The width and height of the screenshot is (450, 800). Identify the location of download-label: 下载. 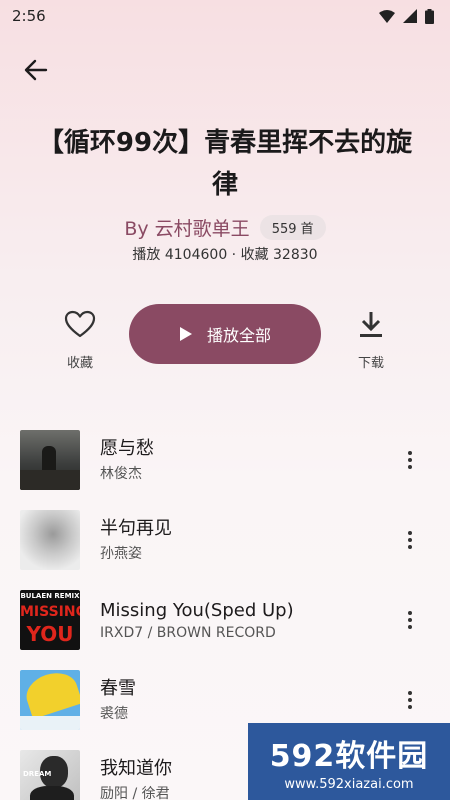
(370, 363).